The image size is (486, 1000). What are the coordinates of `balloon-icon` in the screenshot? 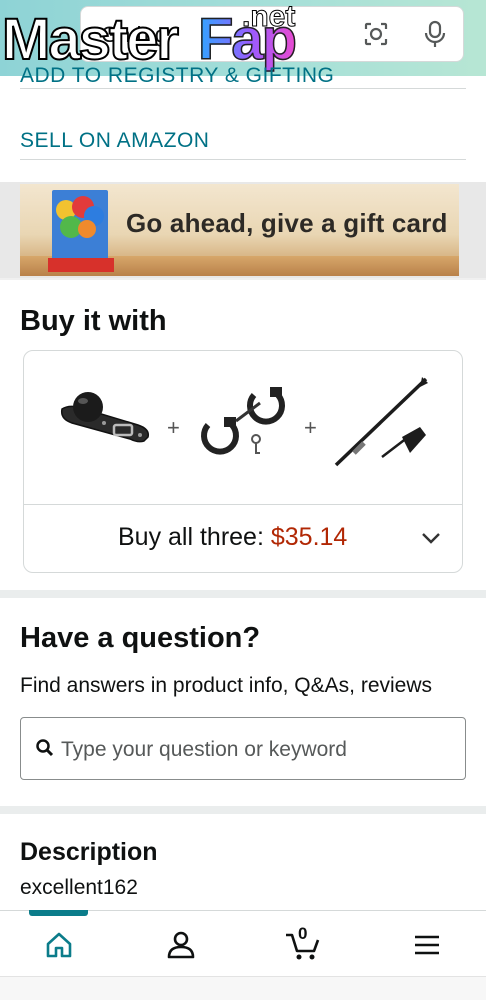 It's located at (87, 229).